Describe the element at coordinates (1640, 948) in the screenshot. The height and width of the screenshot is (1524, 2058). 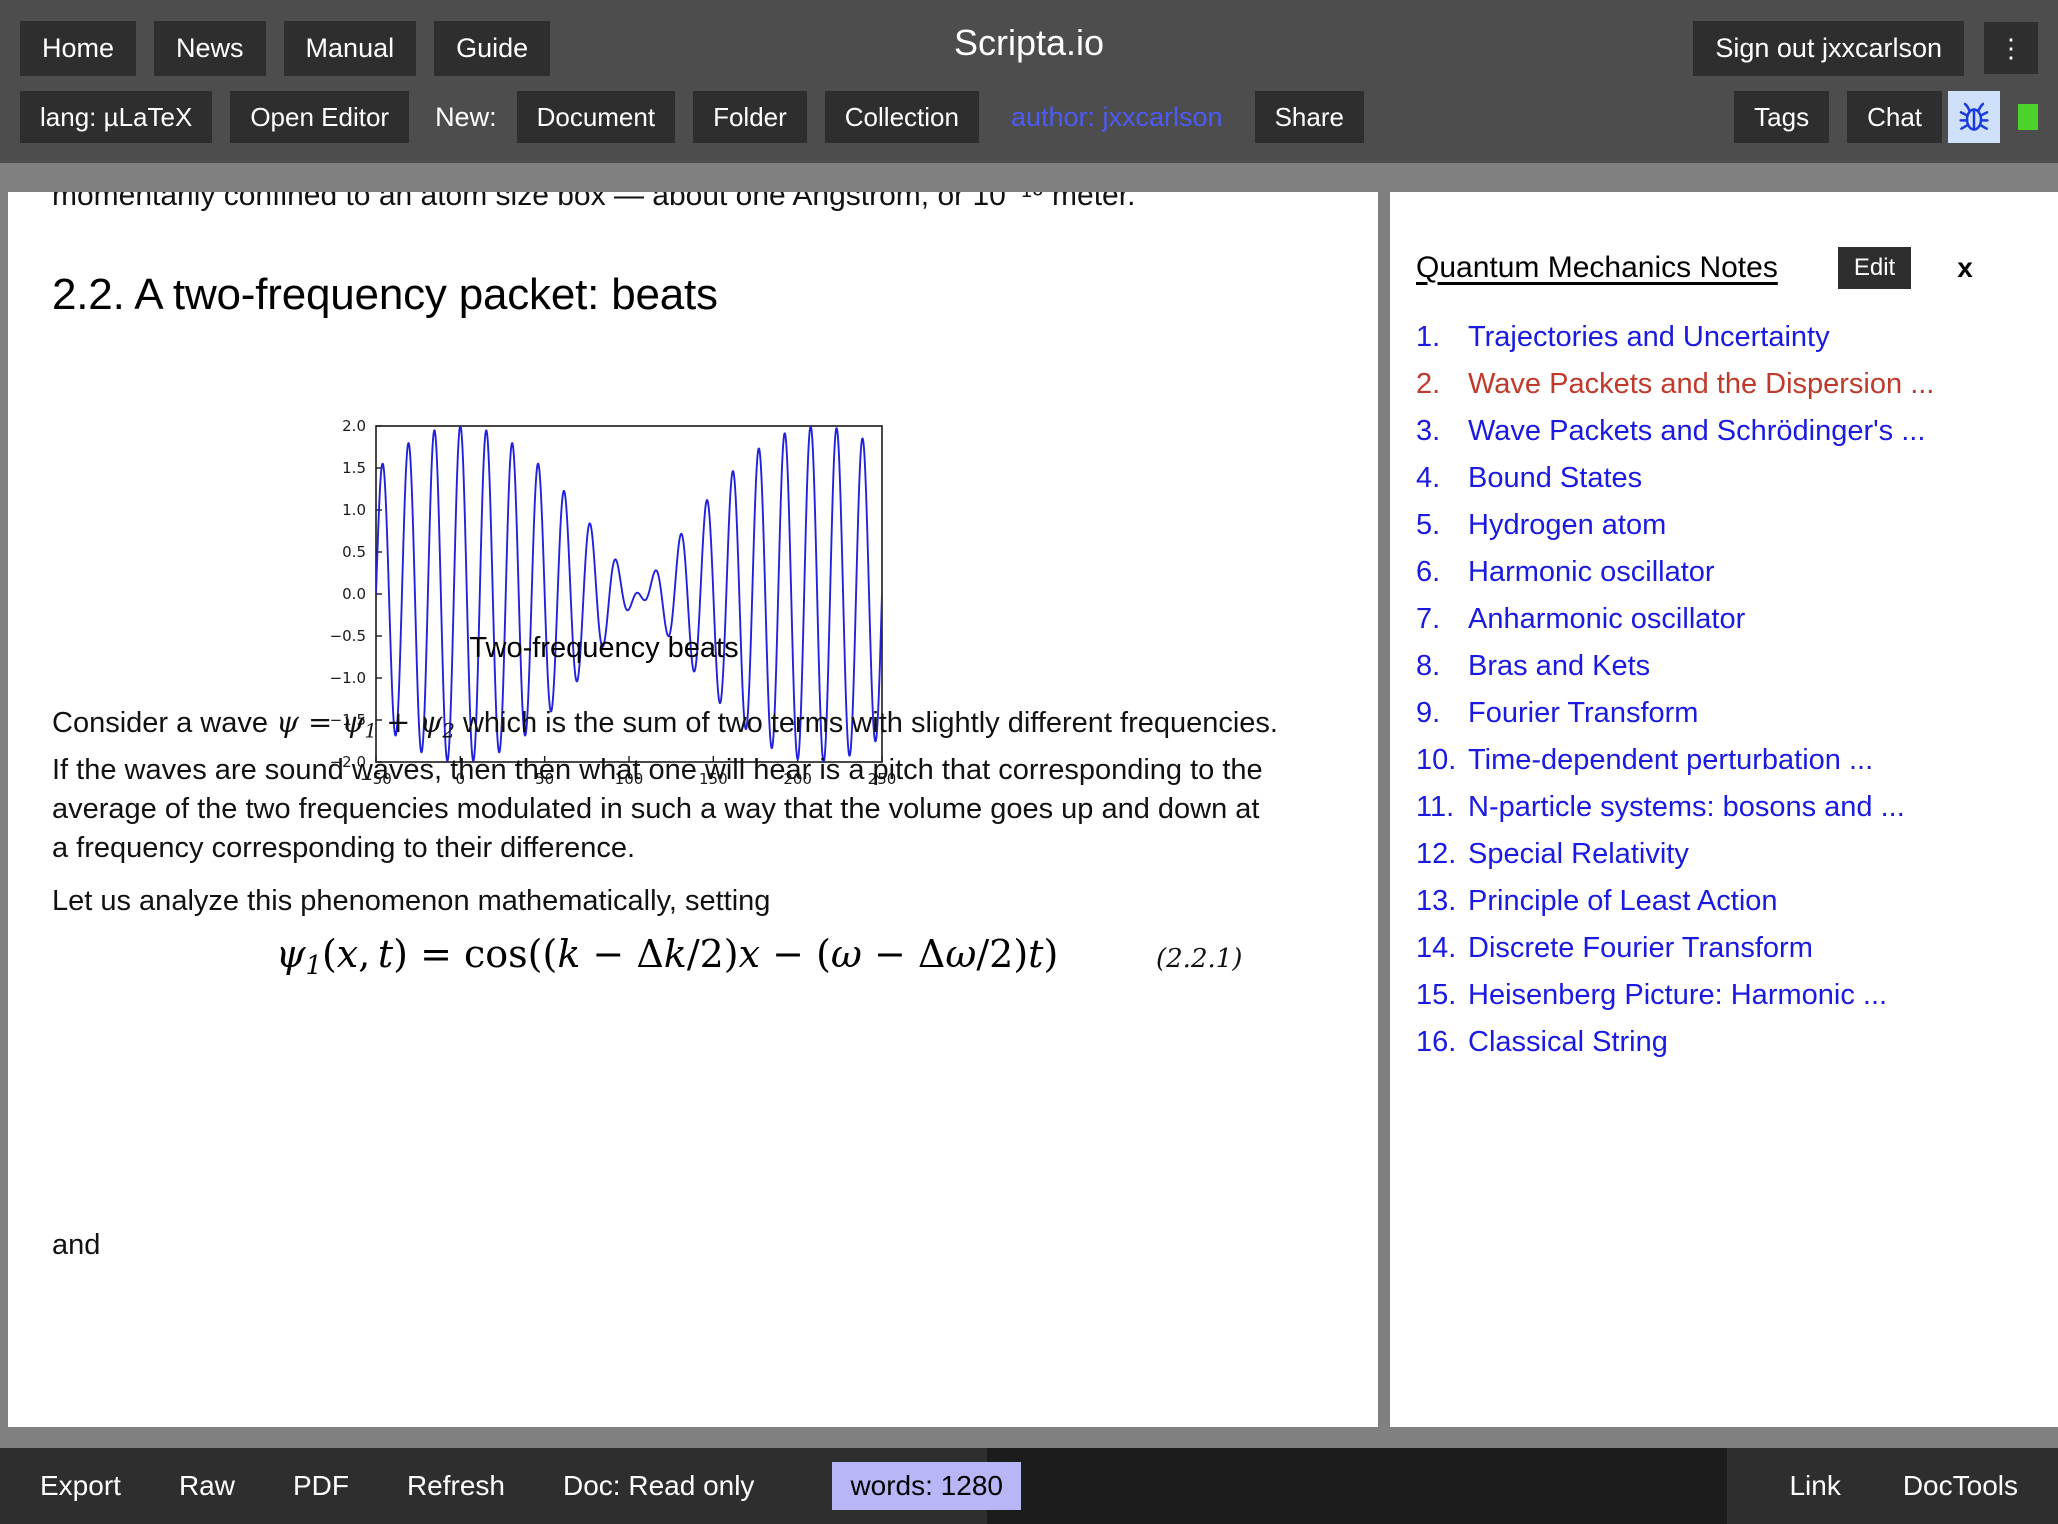
I see `toc-item-label: Discrete Fourier Transform` at that location.